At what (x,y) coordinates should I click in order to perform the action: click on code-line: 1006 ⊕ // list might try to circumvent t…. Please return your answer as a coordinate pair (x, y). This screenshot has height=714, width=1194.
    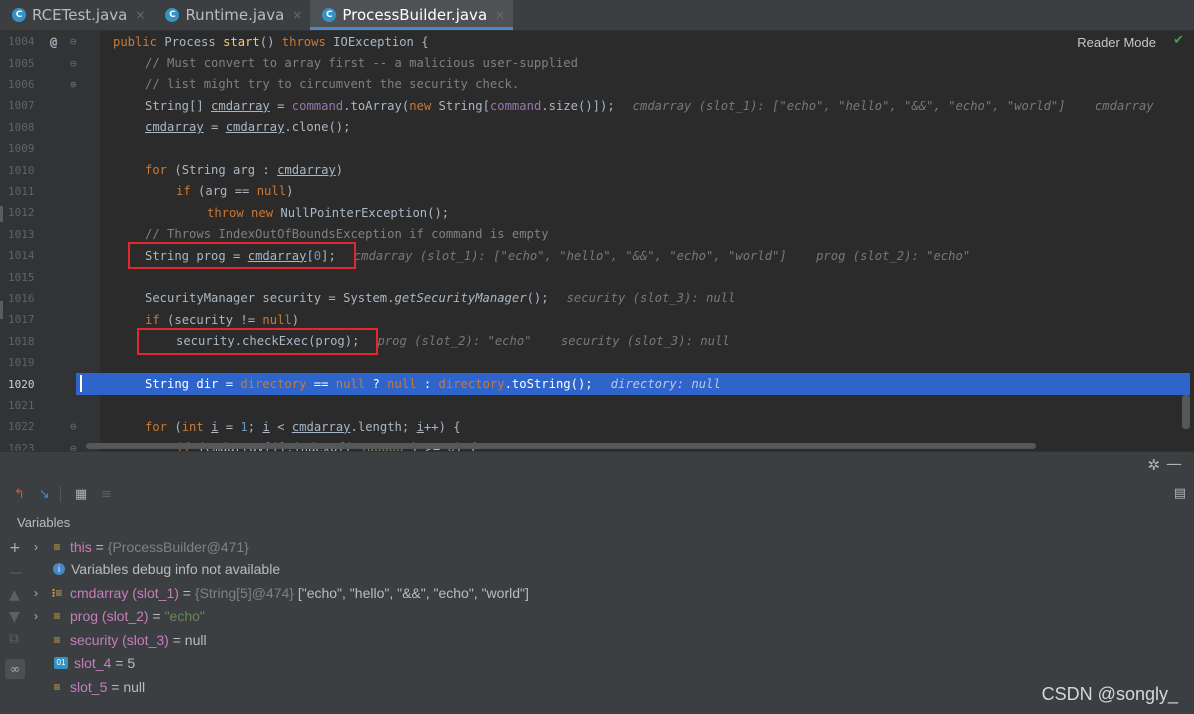
    Looking at the image, I should click on (597, 84).